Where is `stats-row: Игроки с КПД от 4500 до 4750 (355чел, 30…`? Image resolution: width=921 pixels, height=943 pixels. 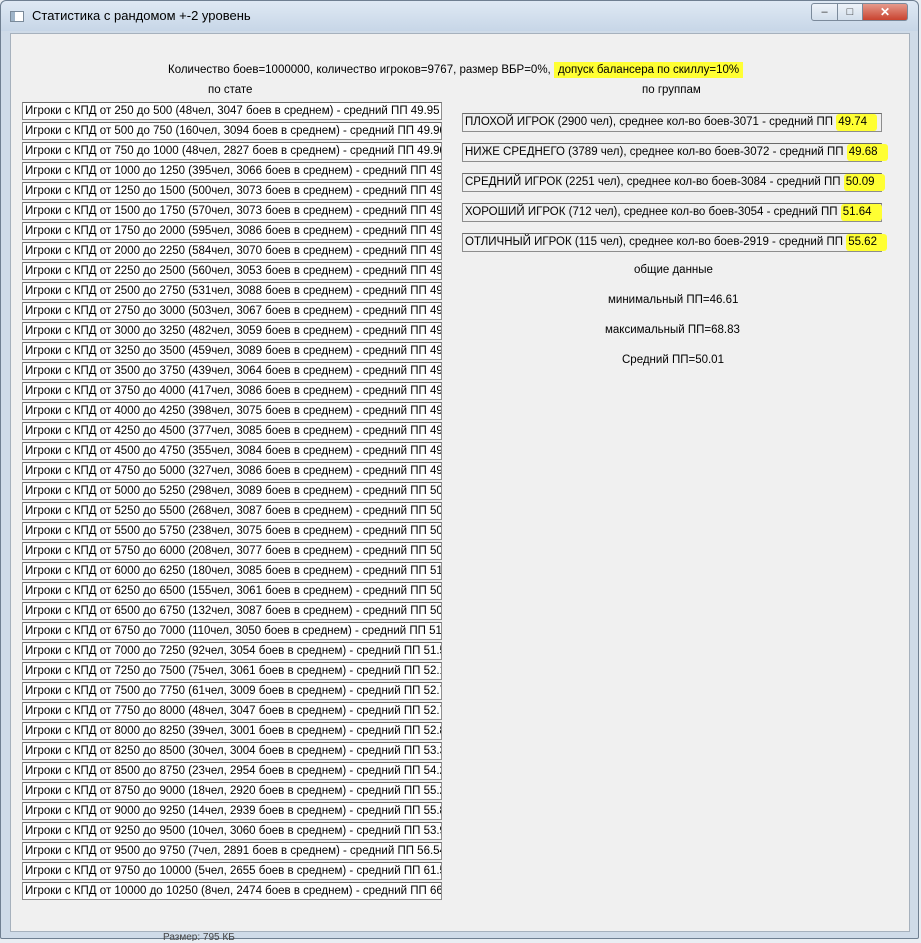
stats-row: Игроки с КПД от 4500 до 4750 (355чел, 30… is located at coordinates (232, 451).